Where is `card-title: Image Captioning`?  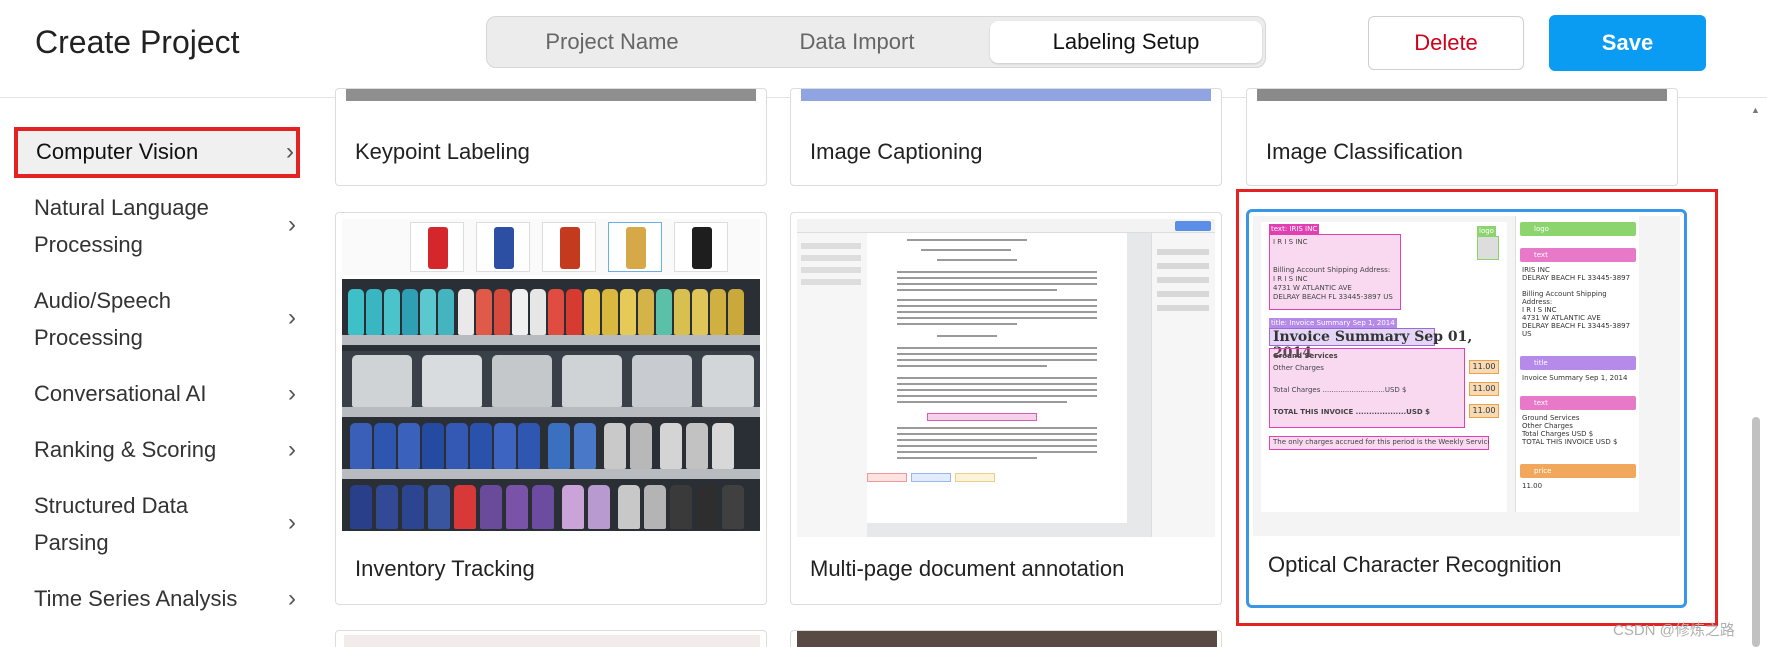 card-title: Image Captioning is located at coordinates (896, 151).